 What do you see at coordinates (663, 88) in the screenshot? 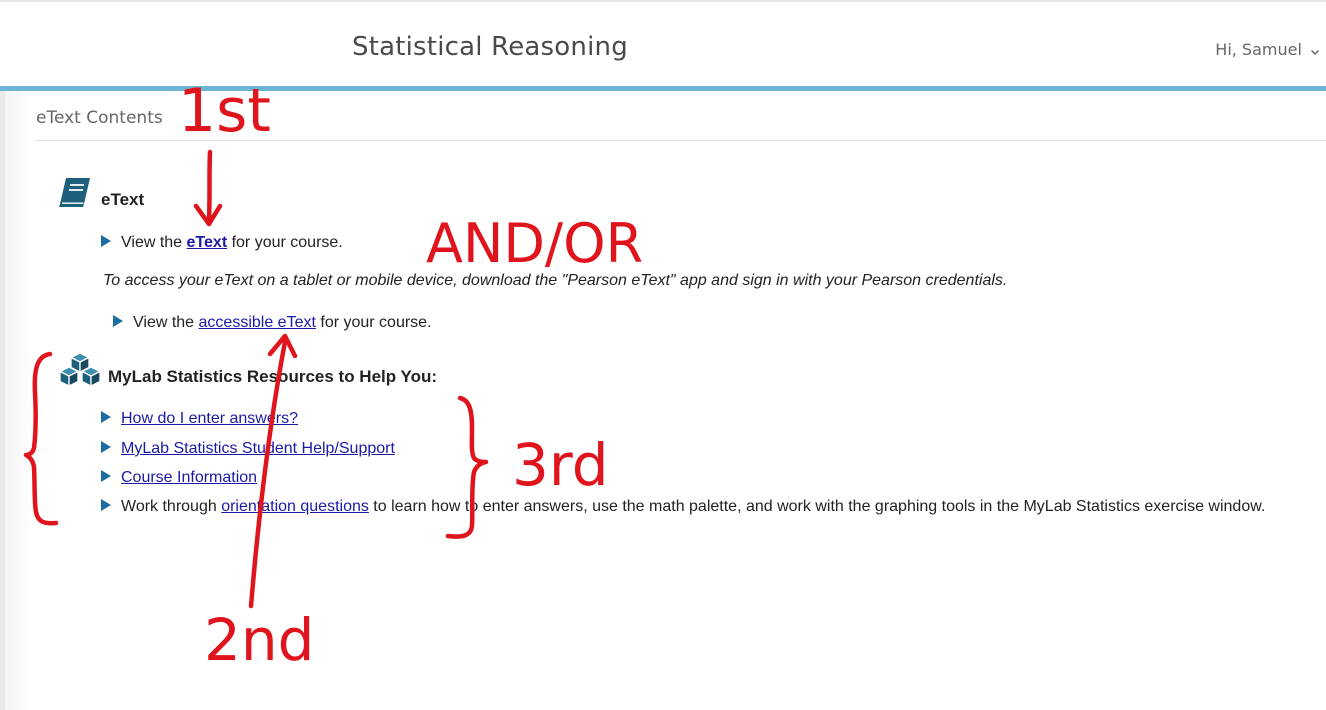
I see `header-accent-bar` at bounding box center [663, 88].